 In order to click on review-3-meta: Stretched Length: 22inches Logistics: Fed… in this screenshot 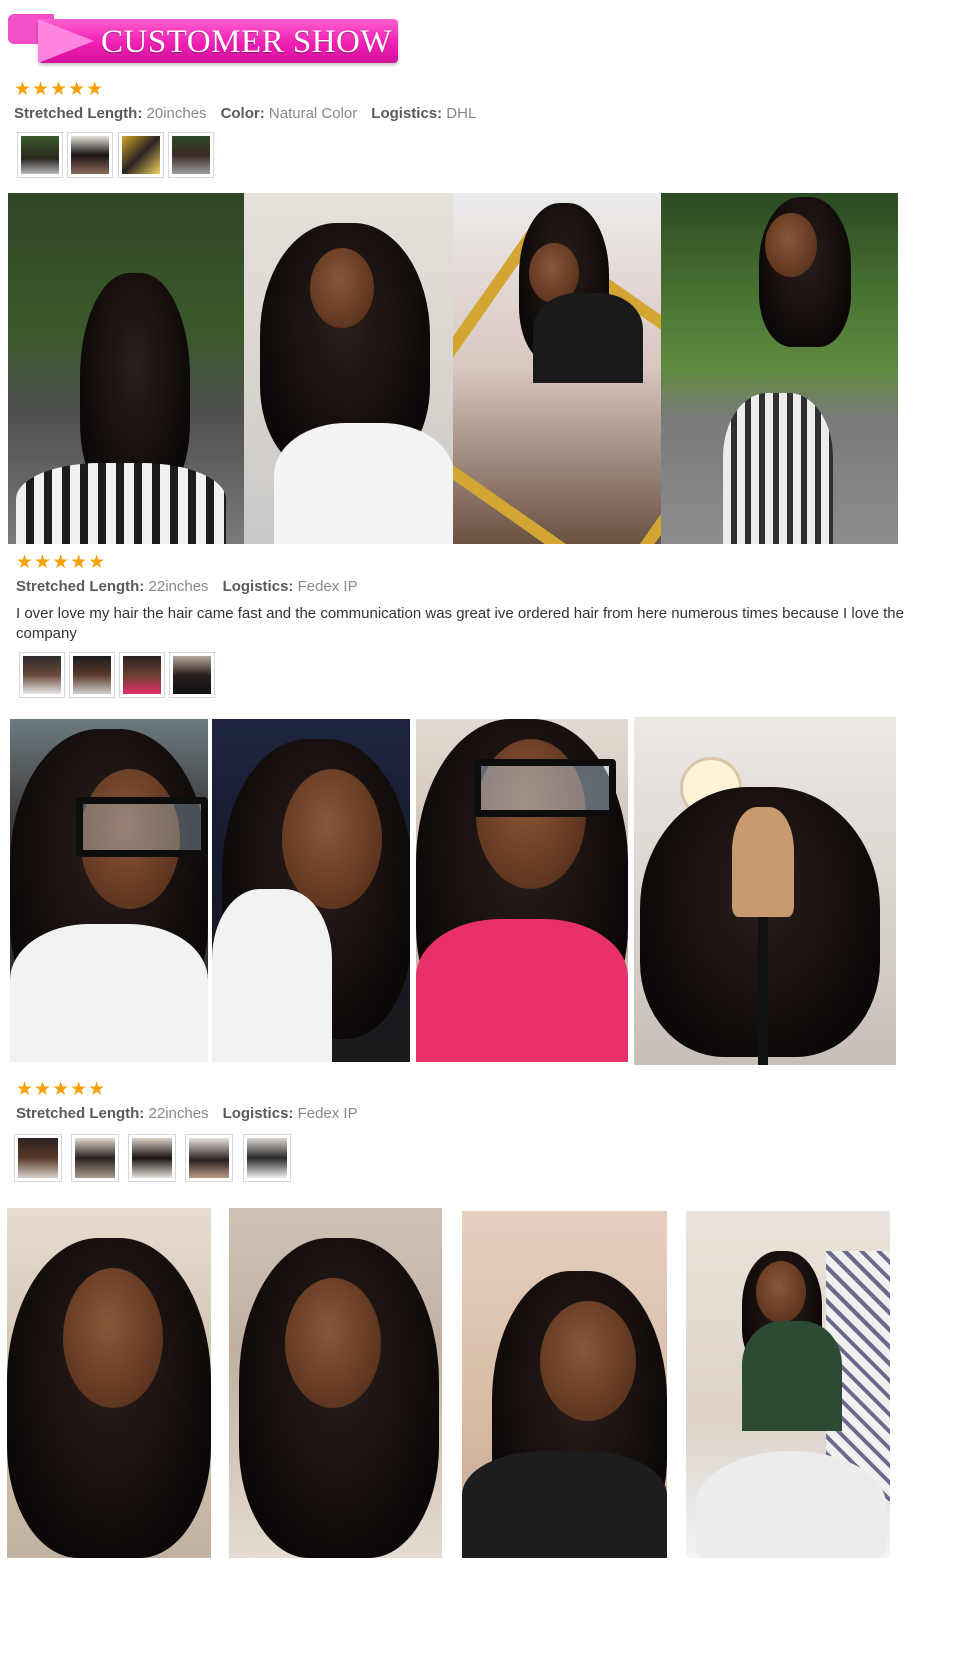, I will do `click(187, 1114)`.